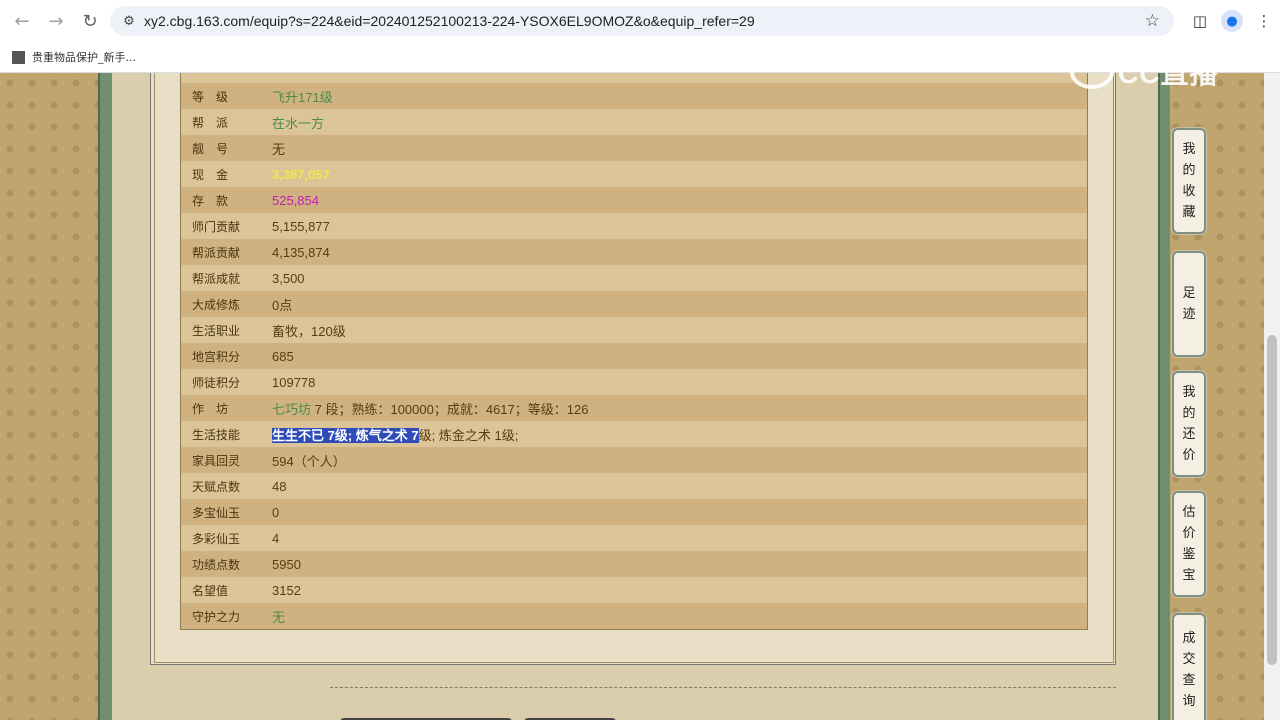  What do you see at coordinates (1264, 21) in the screenshot?
I see `menu-kebab-icon: ⋮` at bounding box center [1264, 21].